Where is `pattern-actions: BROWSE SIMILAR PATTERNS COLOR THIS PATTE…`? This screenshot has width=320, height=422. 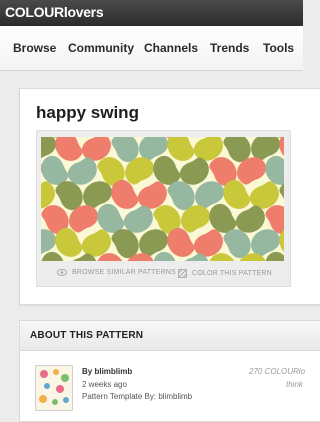 pattern-actions: BROWSE SIMILAR PATTERNS COLOR THIS PATTE… is located at coordinates (163, 274).